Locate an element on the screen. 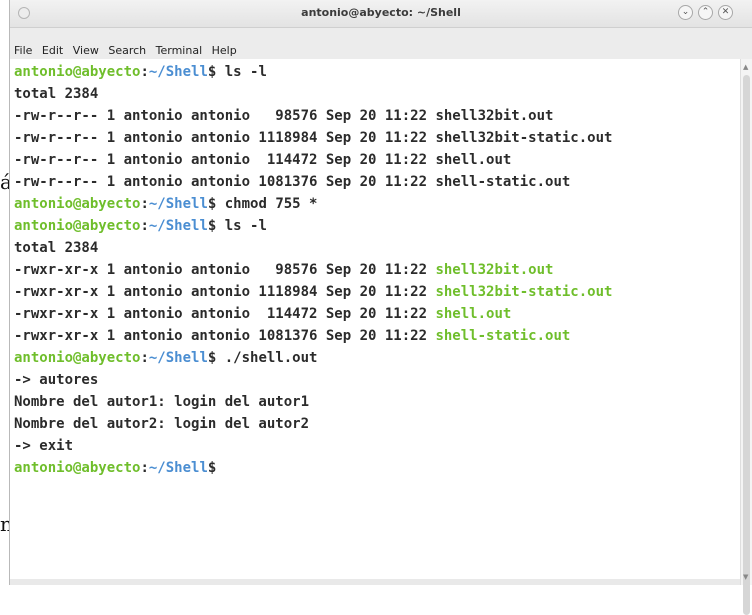 Image resolution: width=752 pixels, height=615 pixels. prompt-command: $ chmod 755 * is located at coordinates (262, 204).